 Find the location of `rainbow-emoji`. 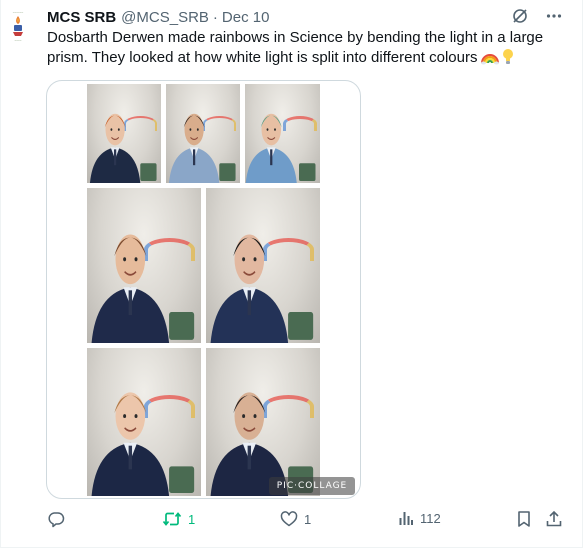

rainbow-emoji is located at coordinates (489, 60).